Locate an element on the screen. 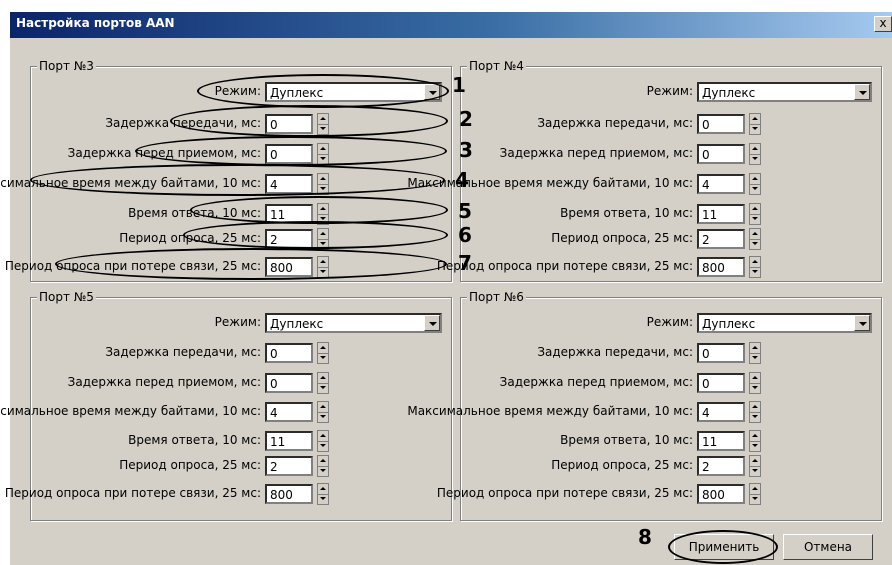 The height and width of the screenshot is (565, 892). annotation-number-3: 3 is located at coordinates (466, 150).